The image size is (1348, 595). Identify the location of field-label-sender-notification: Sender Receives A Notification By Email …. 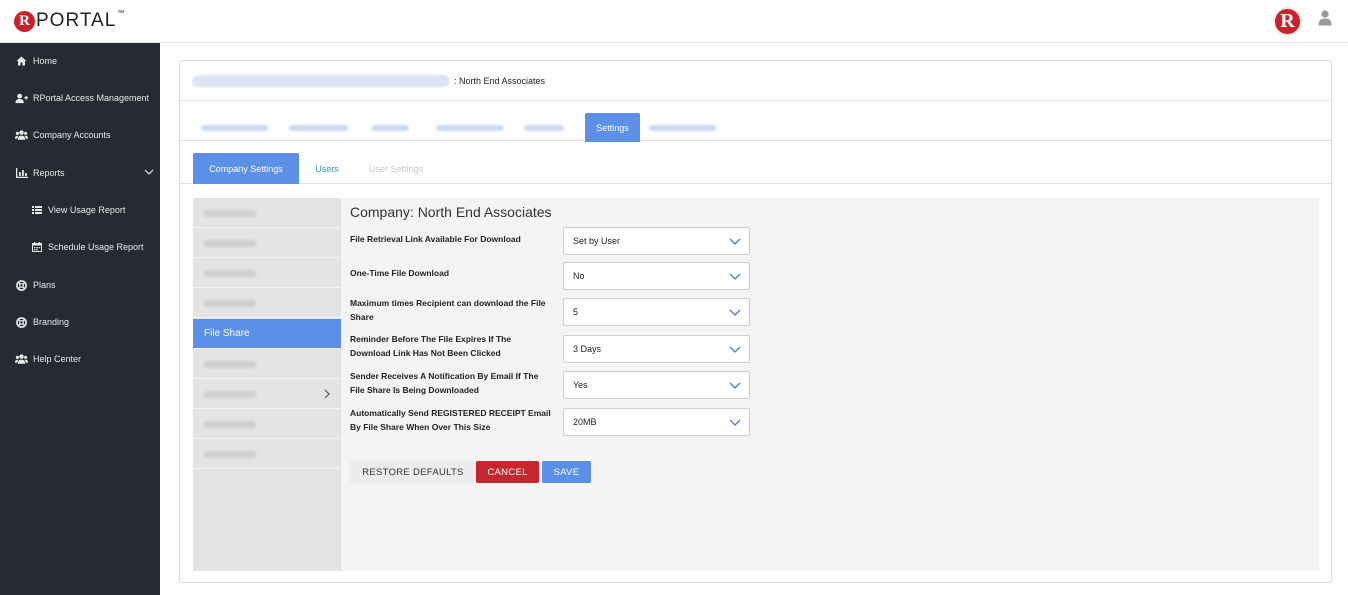
(444, 383).